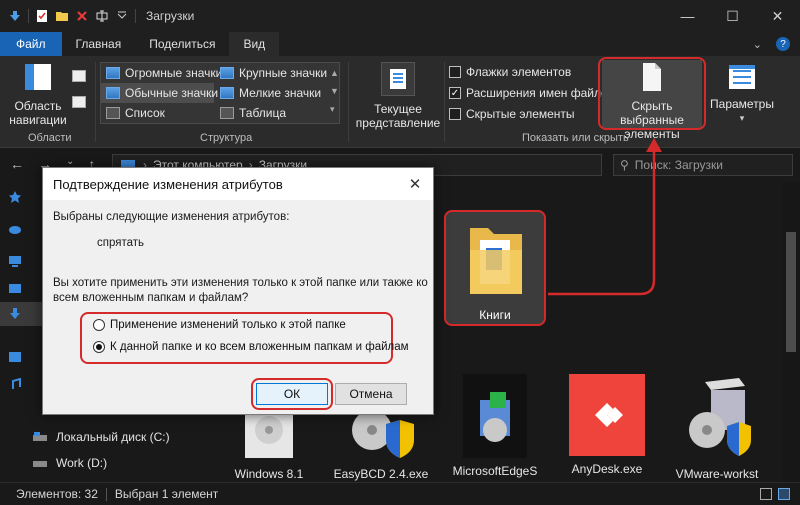 This screenshot has height=505, width=800. What do you see at coordinates (777, 16) in the screenshot?
I see `close-button: ✕` at bounding box center [777, 16].